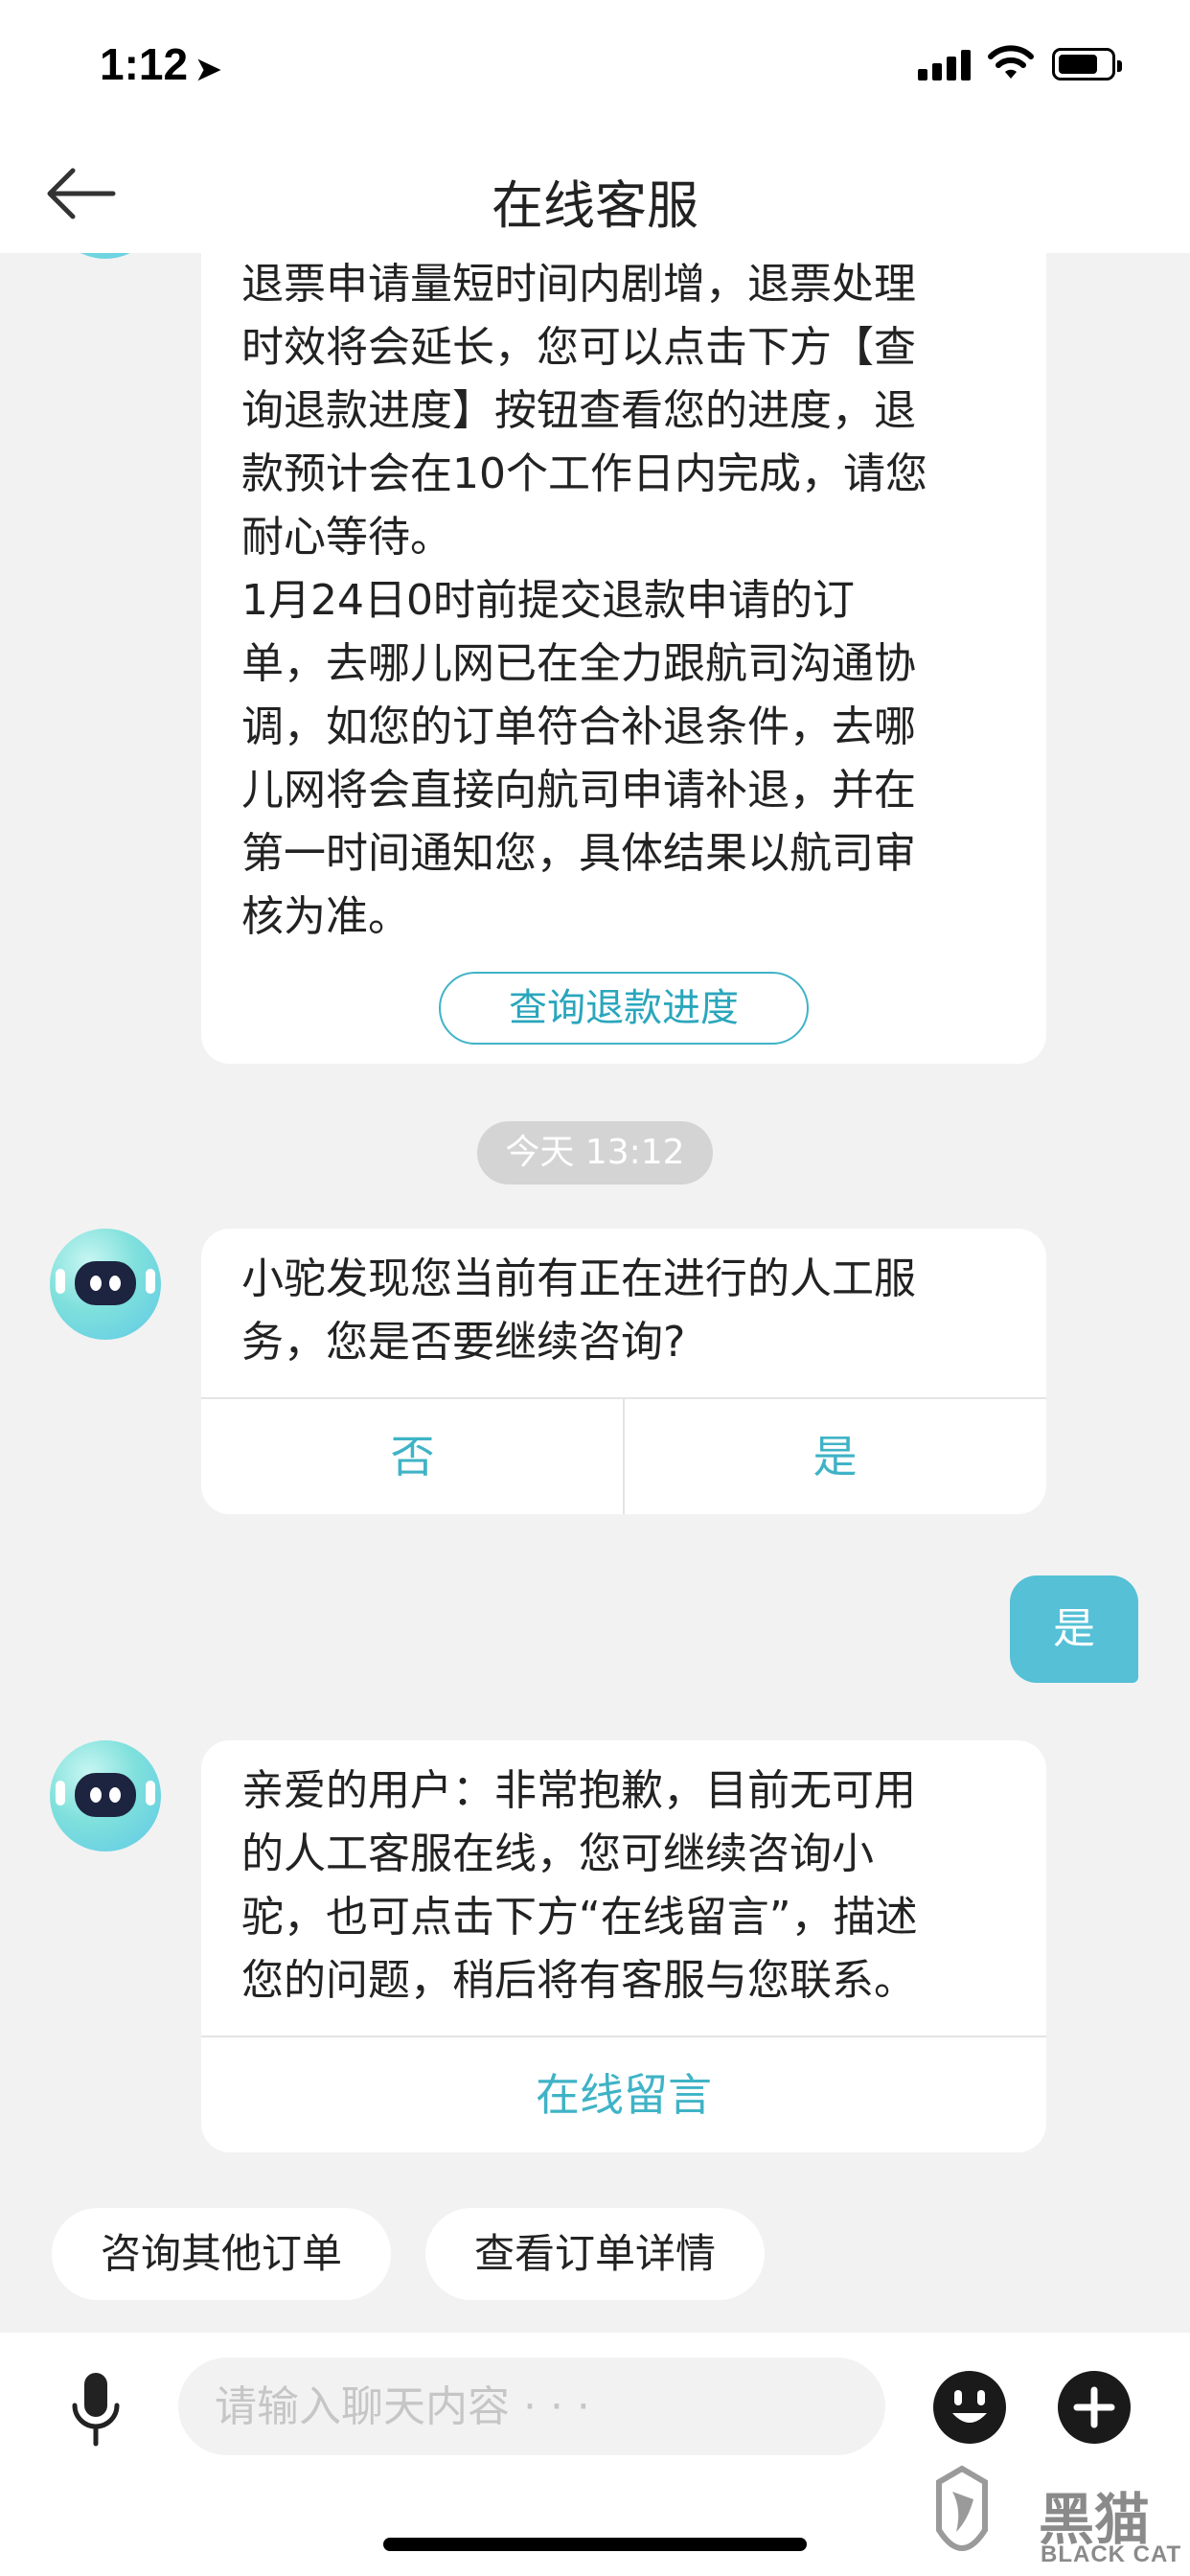 Image resolution: width=1190 pixels, height=2576 pixels. Describe the element at coordinates (95, 2409) in the screenshot. I see `microphone-icon` at that location.